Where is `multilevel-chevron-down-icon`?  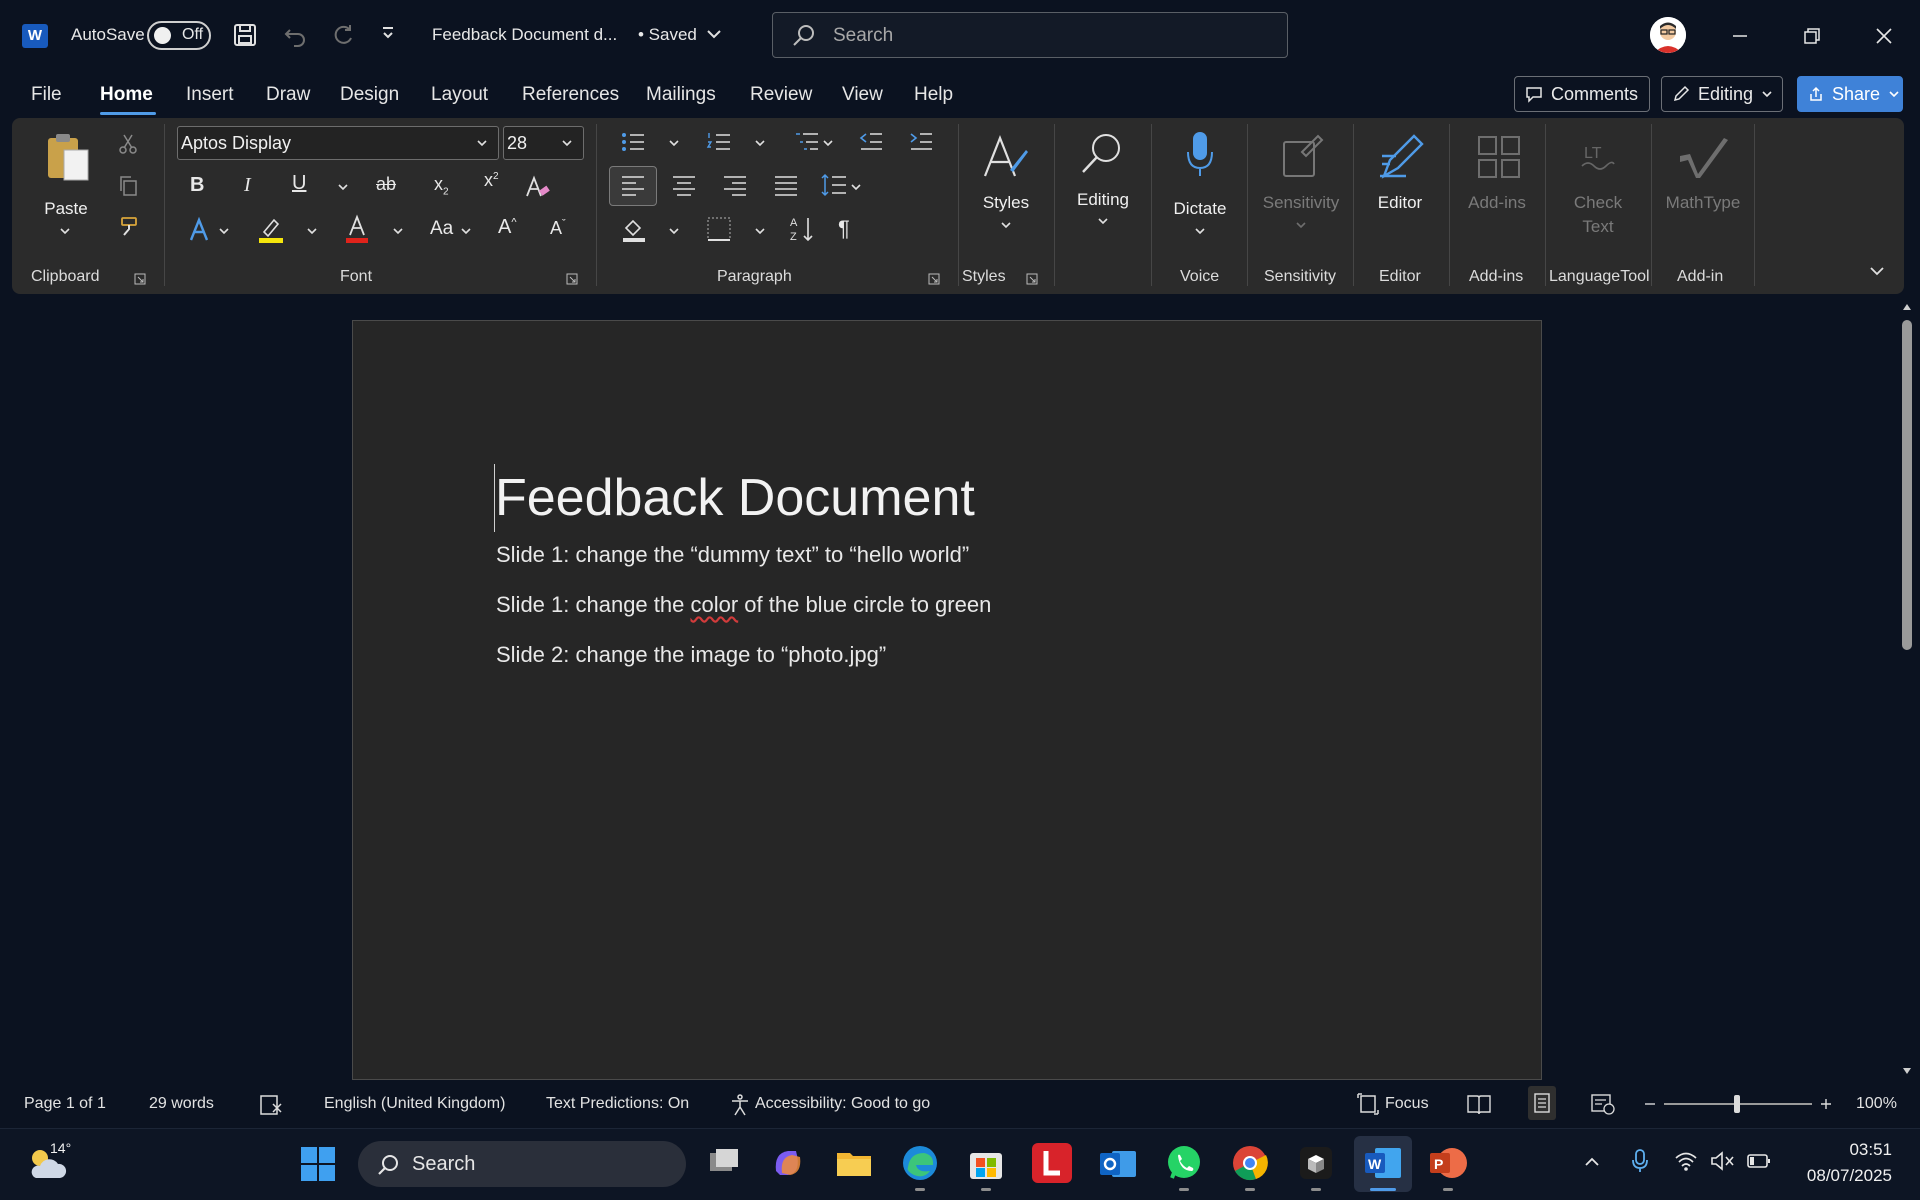 multilevel-chevron-down-icon is located at coordinates (828, 143).